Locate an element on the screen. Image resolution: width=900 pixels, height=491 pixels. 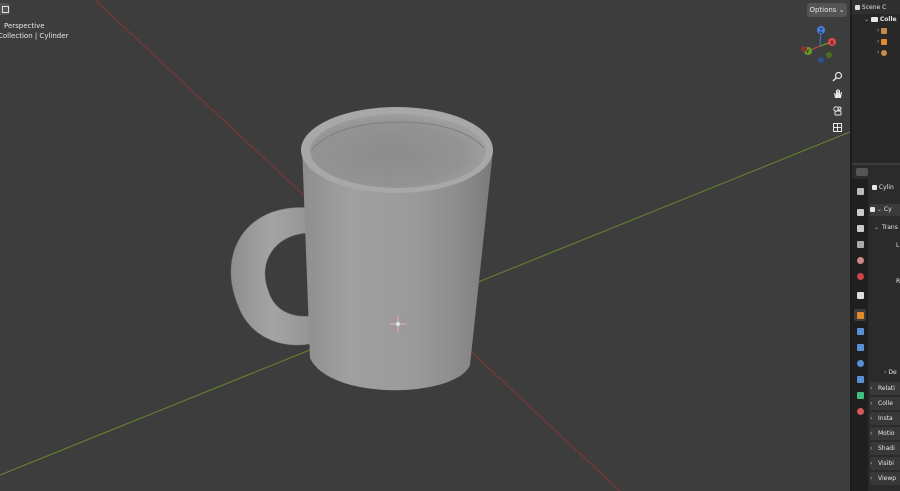
outliner-row-collection: ⌄ Colle is located at coordinates (880, 19).